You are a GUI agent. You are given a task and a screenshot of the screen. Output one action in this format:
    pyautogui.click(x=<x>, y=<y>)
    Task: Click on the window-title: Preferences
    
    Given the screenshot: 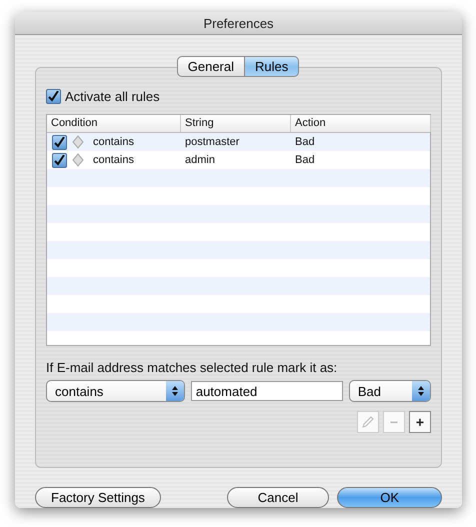 What is the action you would take?
    pyautogui.click(x=238, y=23)
    